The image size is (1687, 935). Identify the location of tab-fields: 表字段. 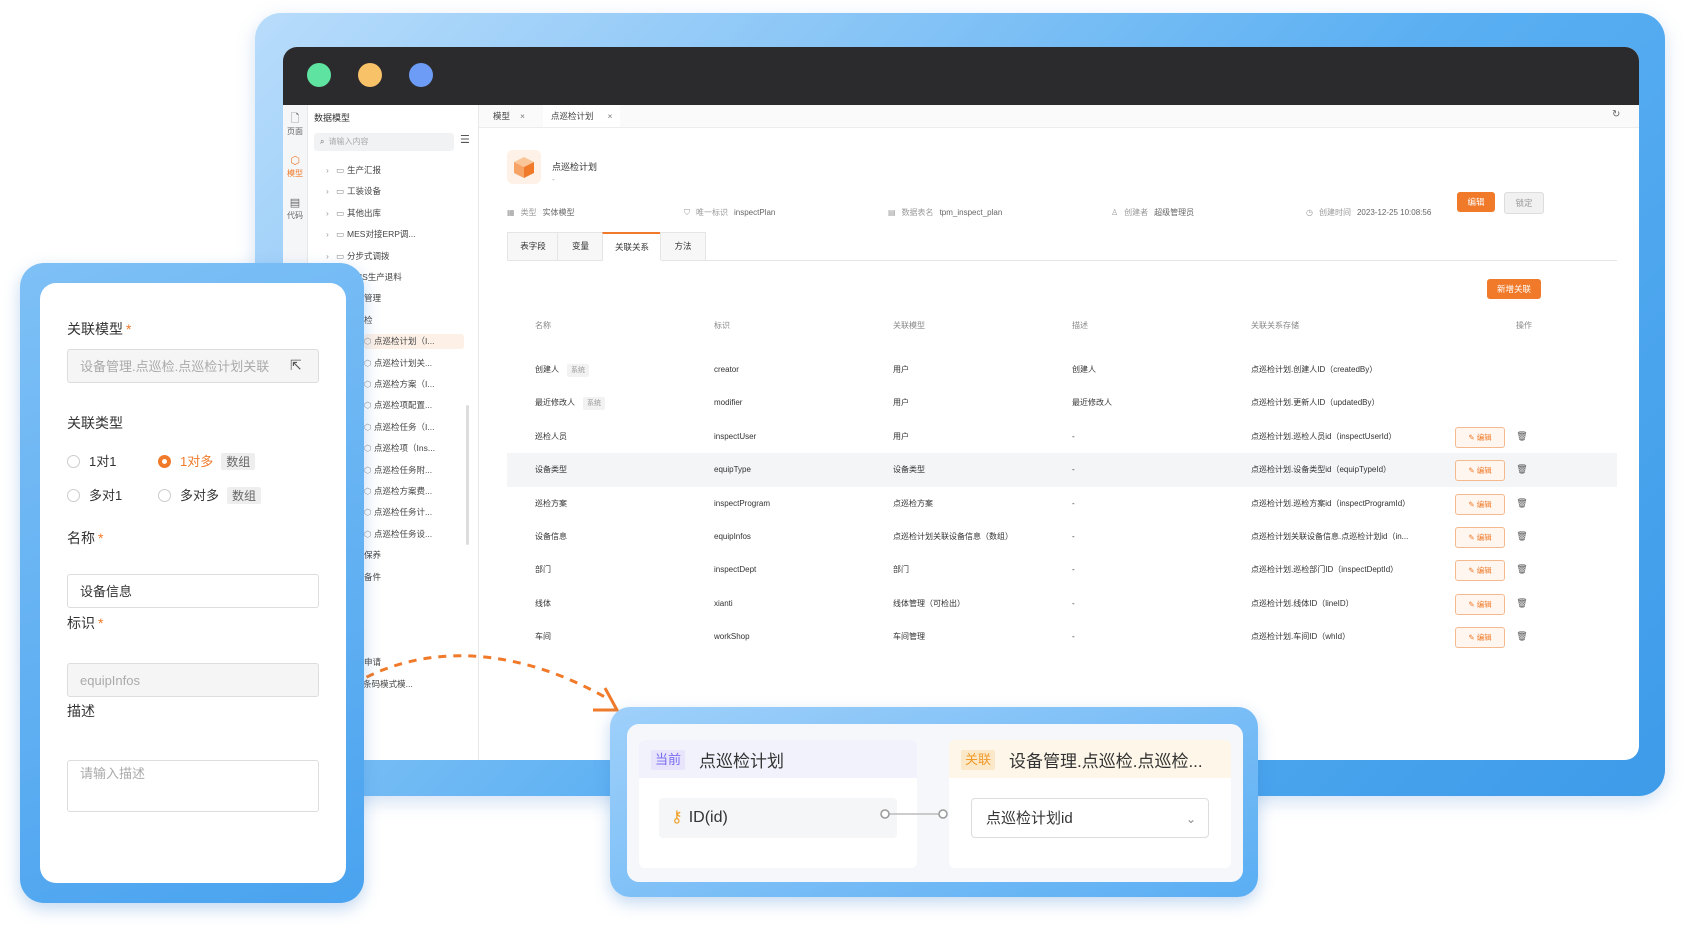
(533, 246).